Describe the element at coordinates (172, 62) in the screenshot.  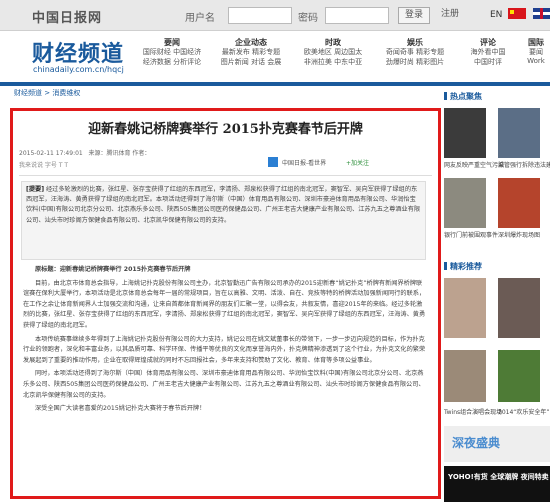
I see `nav-row: 经济数据 分析评论` at that location.